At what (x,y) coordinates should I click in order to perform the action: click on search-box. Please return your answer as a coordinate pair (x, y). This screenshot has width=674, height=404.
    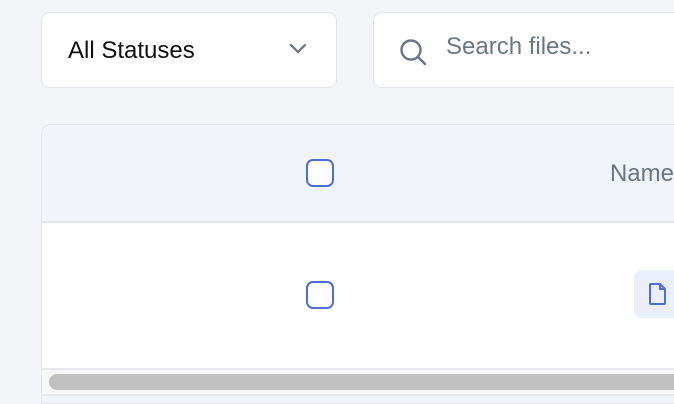
    Looking at the image, I should click on (523, 50).